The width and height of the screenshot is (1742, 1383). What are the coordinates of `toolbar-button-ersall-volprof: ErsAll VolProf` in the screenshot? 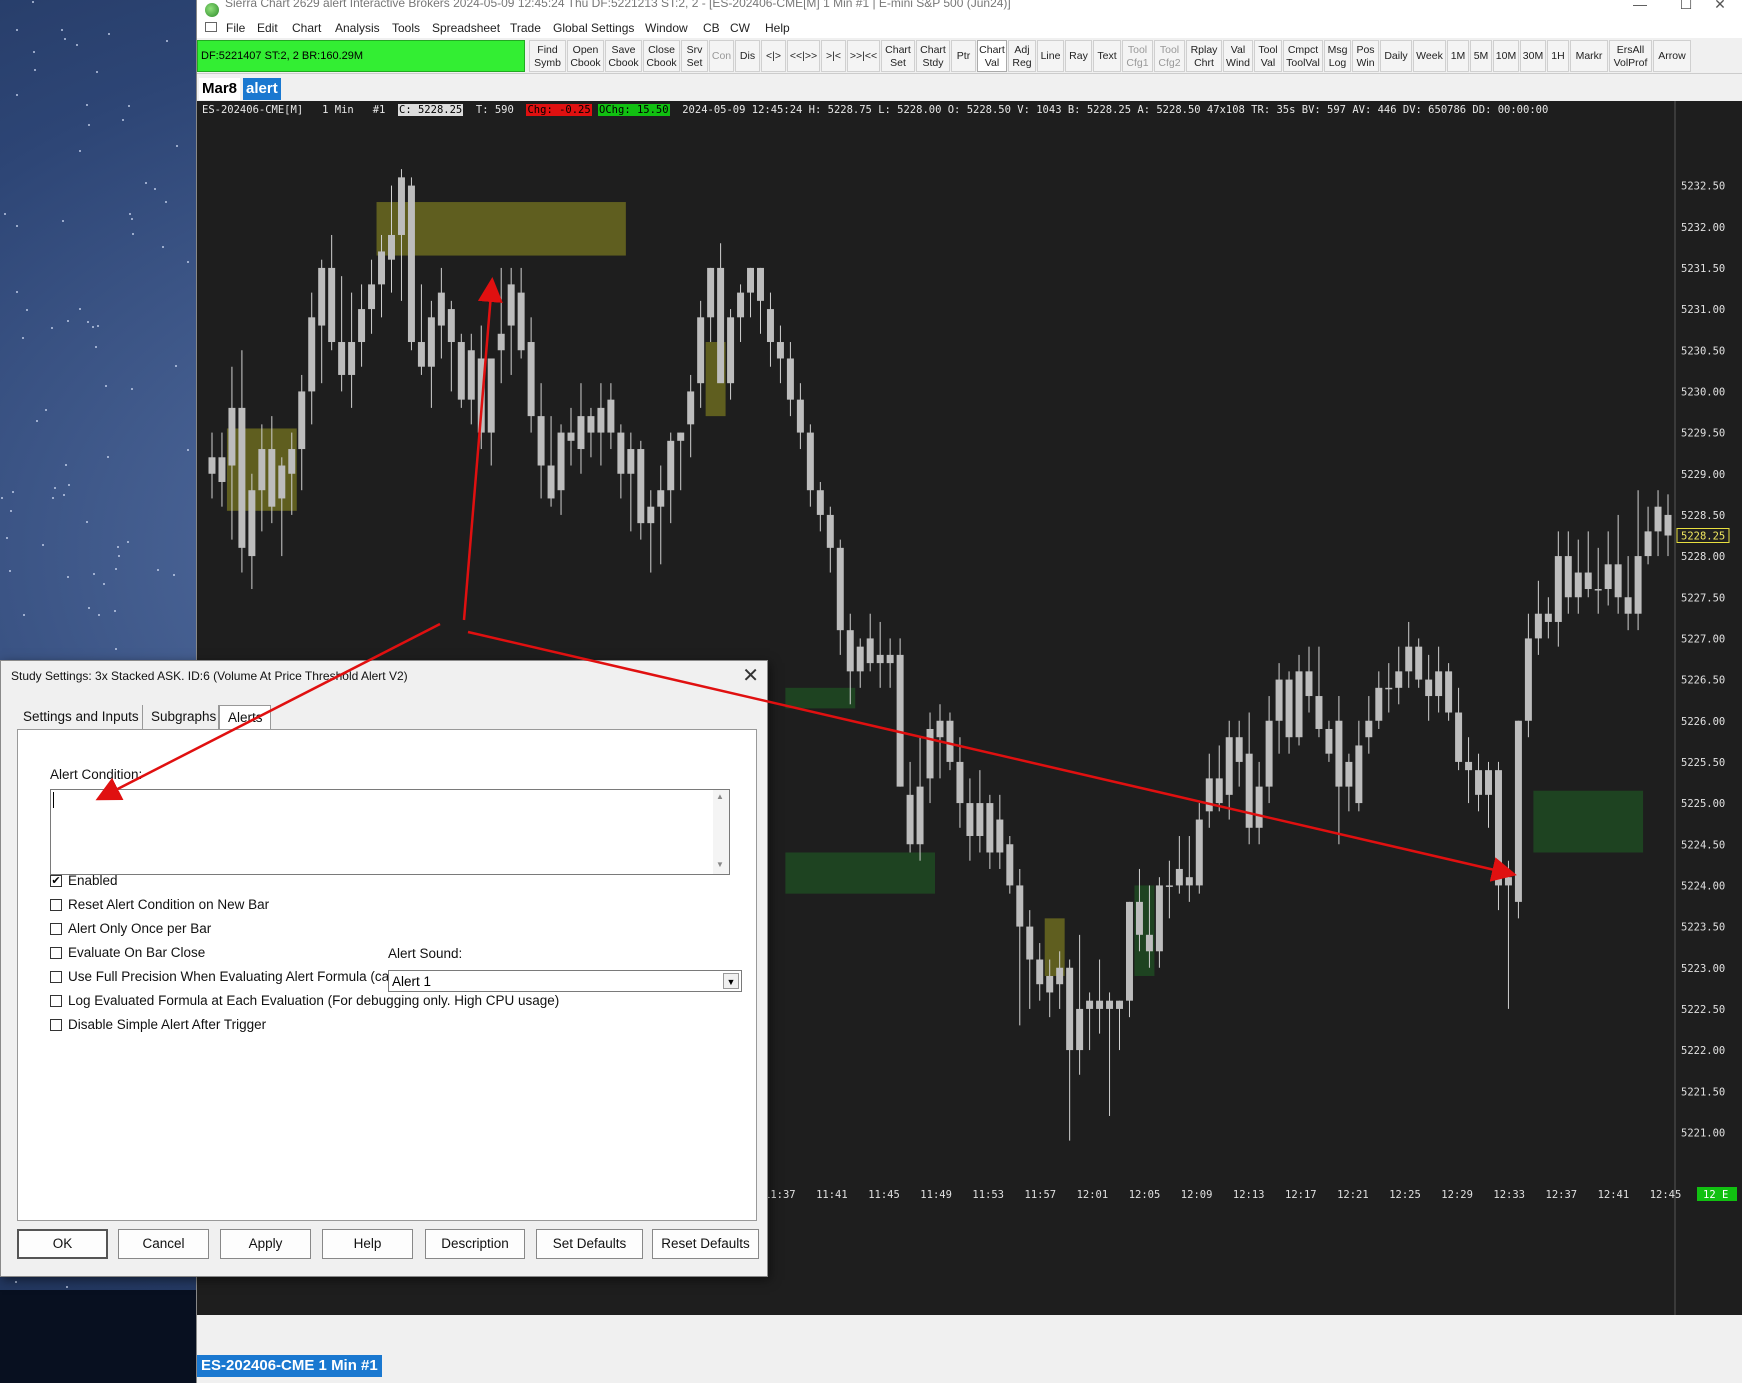 It's located at (1630, 56).